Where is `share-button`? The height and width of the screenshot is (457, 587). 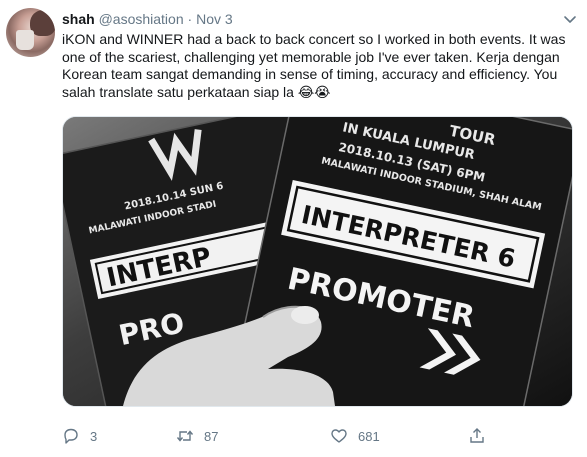 share-button is located at coordinates (482, 436).